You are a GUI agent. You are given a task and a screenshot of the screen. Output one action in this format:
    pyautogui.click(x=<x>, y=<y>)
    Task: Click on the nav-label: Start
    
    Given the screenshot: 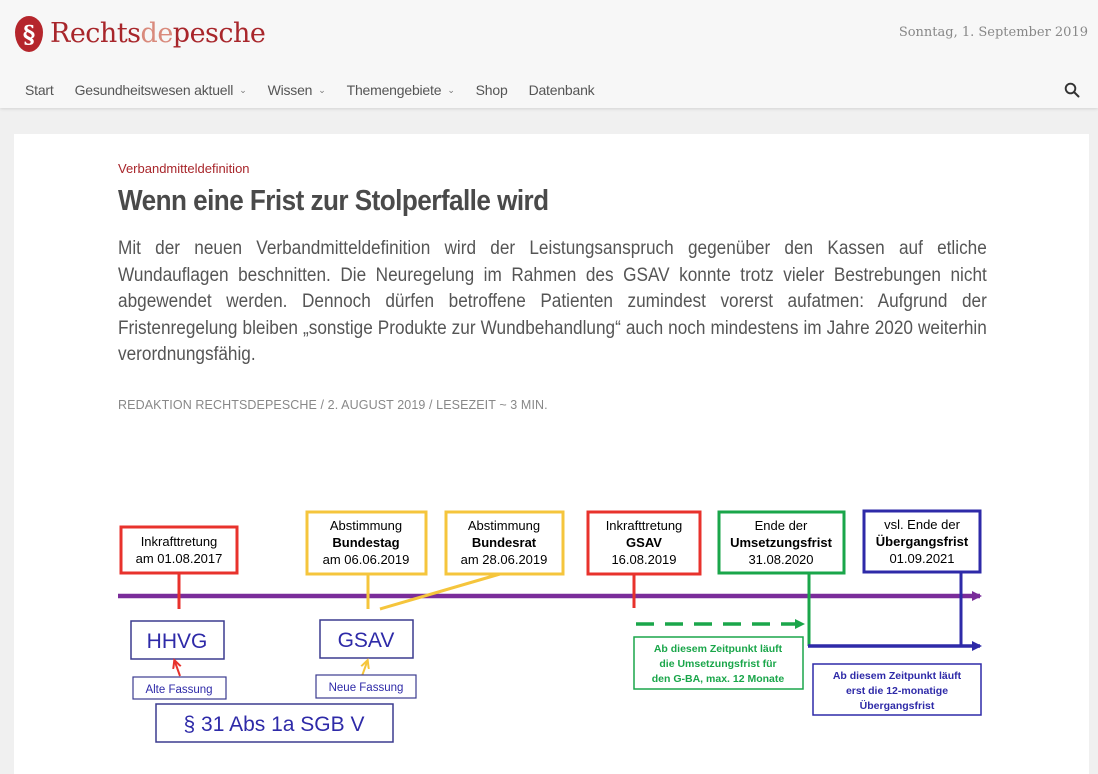 What is the action you would take?
    pyautogui.click(x=39, y=90)
    